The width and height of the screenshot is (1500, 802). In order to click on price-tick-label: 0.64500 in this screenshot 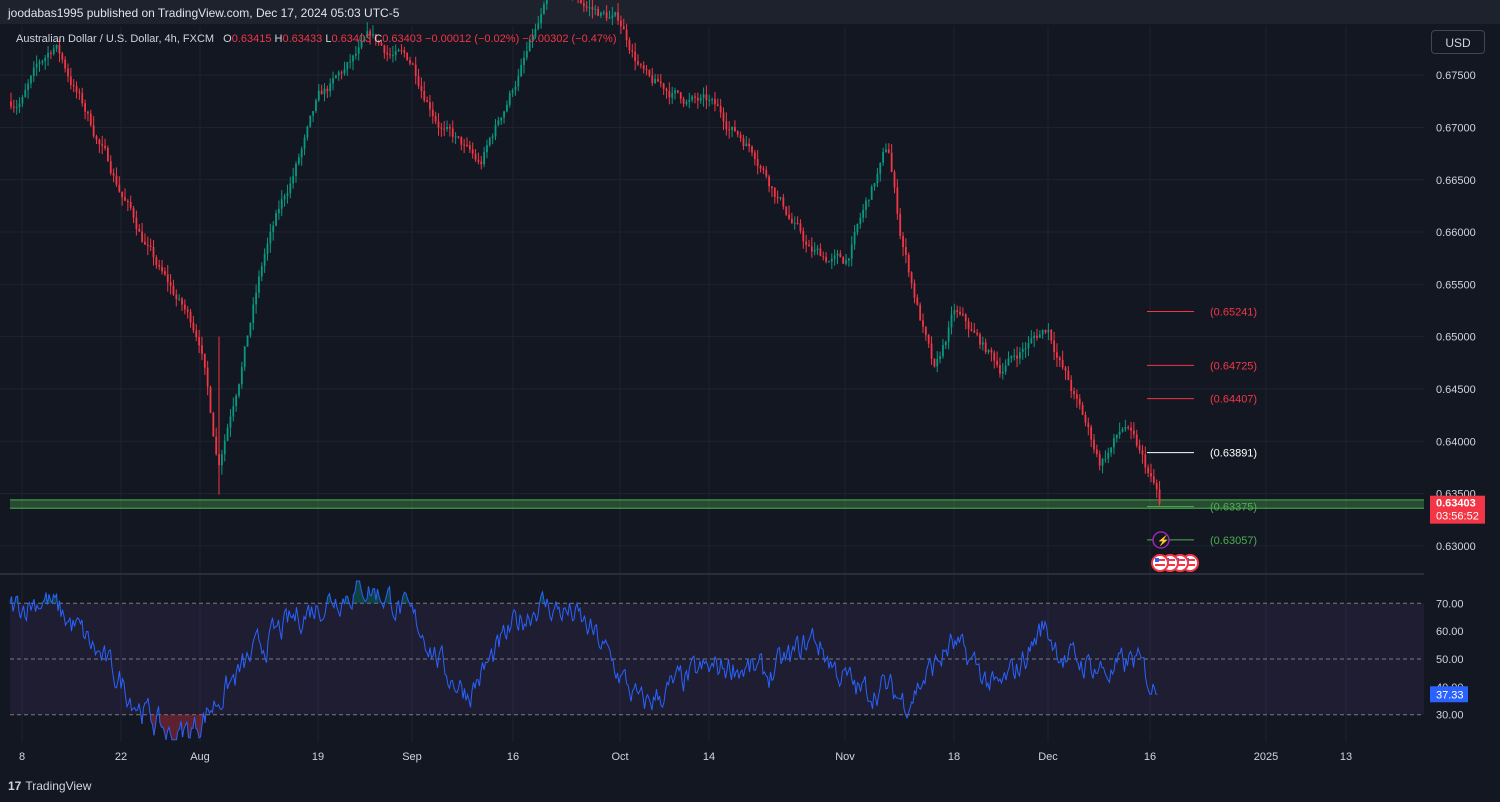, I will do `click(1456, 390)`.